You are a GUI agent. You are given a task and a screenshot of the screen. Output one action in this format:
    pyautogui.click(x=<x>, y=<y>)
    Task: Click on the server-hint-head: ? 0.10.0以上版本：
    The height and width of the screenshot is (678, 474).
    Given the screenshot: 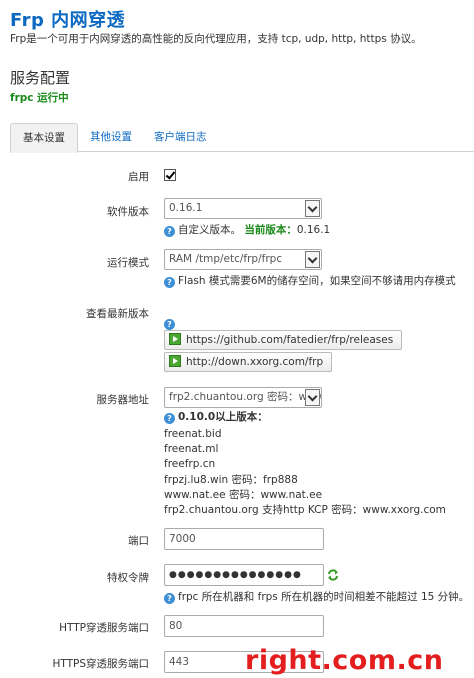 What is the action you would take?
    pyautogui.click(x=216, y=416)
    